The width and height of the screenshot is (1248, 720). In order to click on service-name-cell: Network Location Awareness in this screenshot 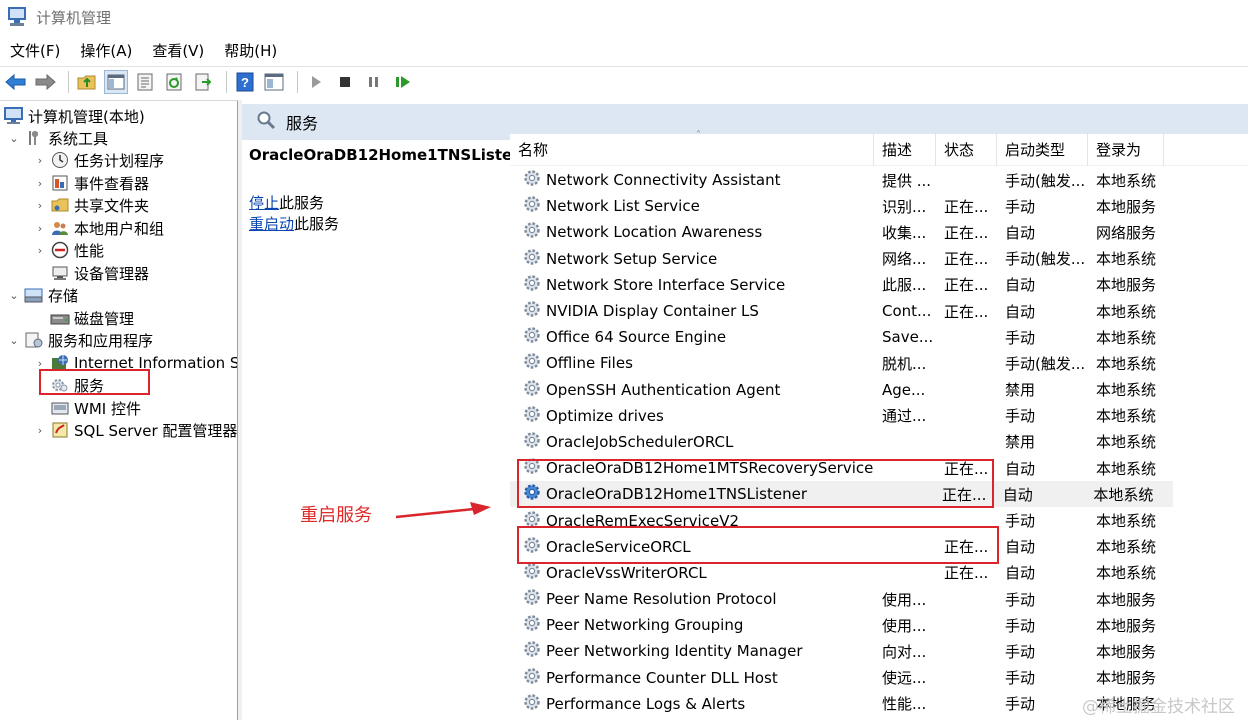, I will do `click(692, 232)`.